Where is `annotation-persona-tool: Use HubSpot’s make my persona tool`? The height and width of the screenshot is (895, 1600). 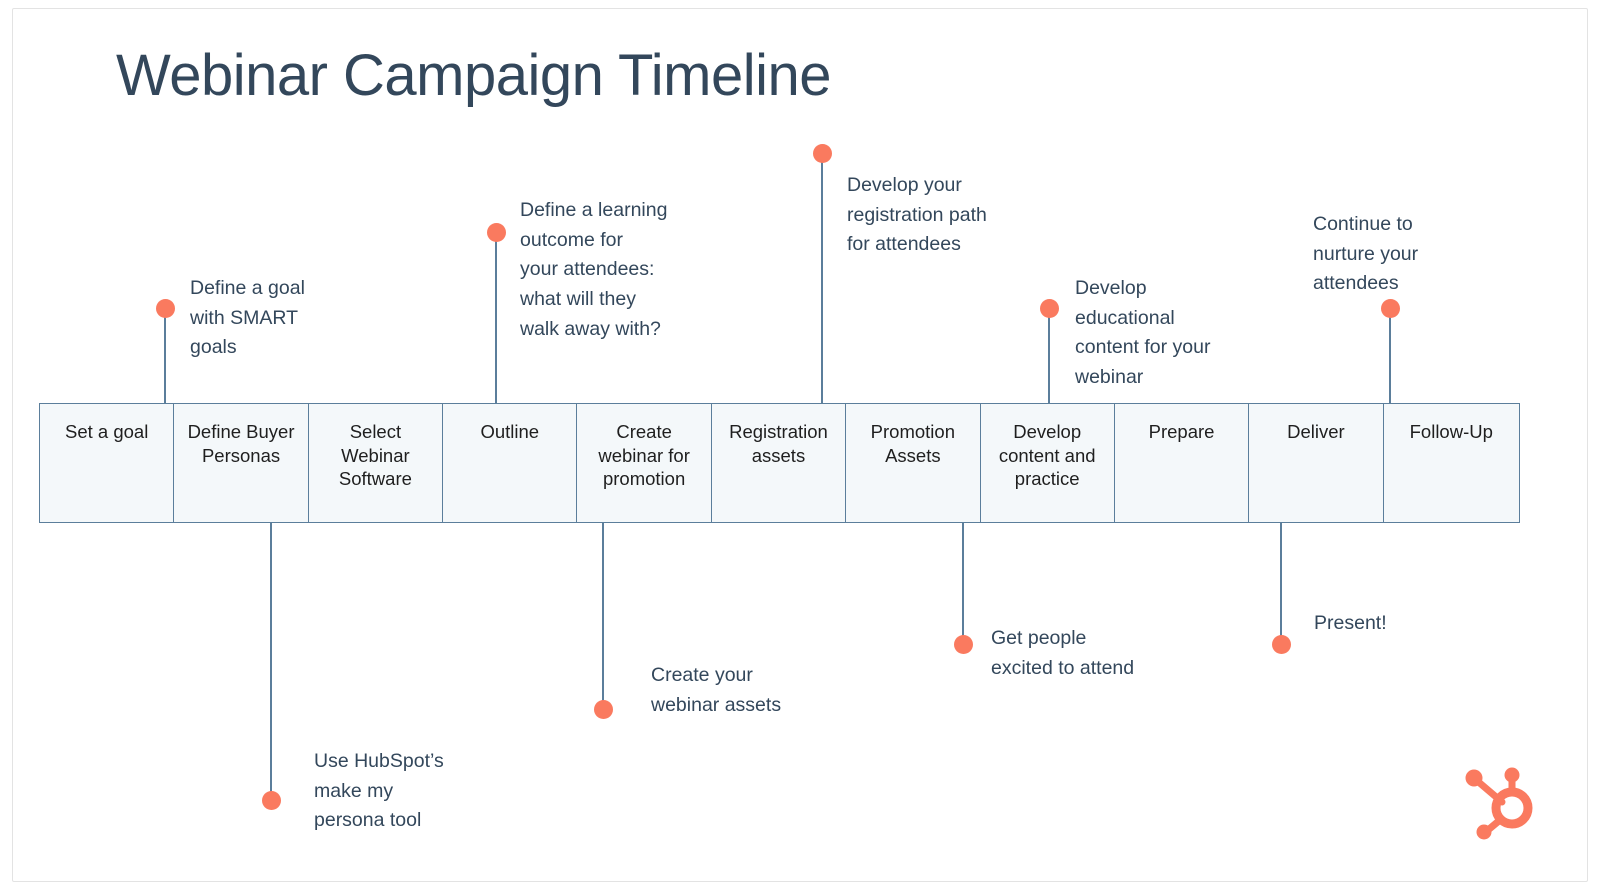
annotation-persona-tool: Use HubSpot’s make my persona tool is located at coordinates (379, 791).